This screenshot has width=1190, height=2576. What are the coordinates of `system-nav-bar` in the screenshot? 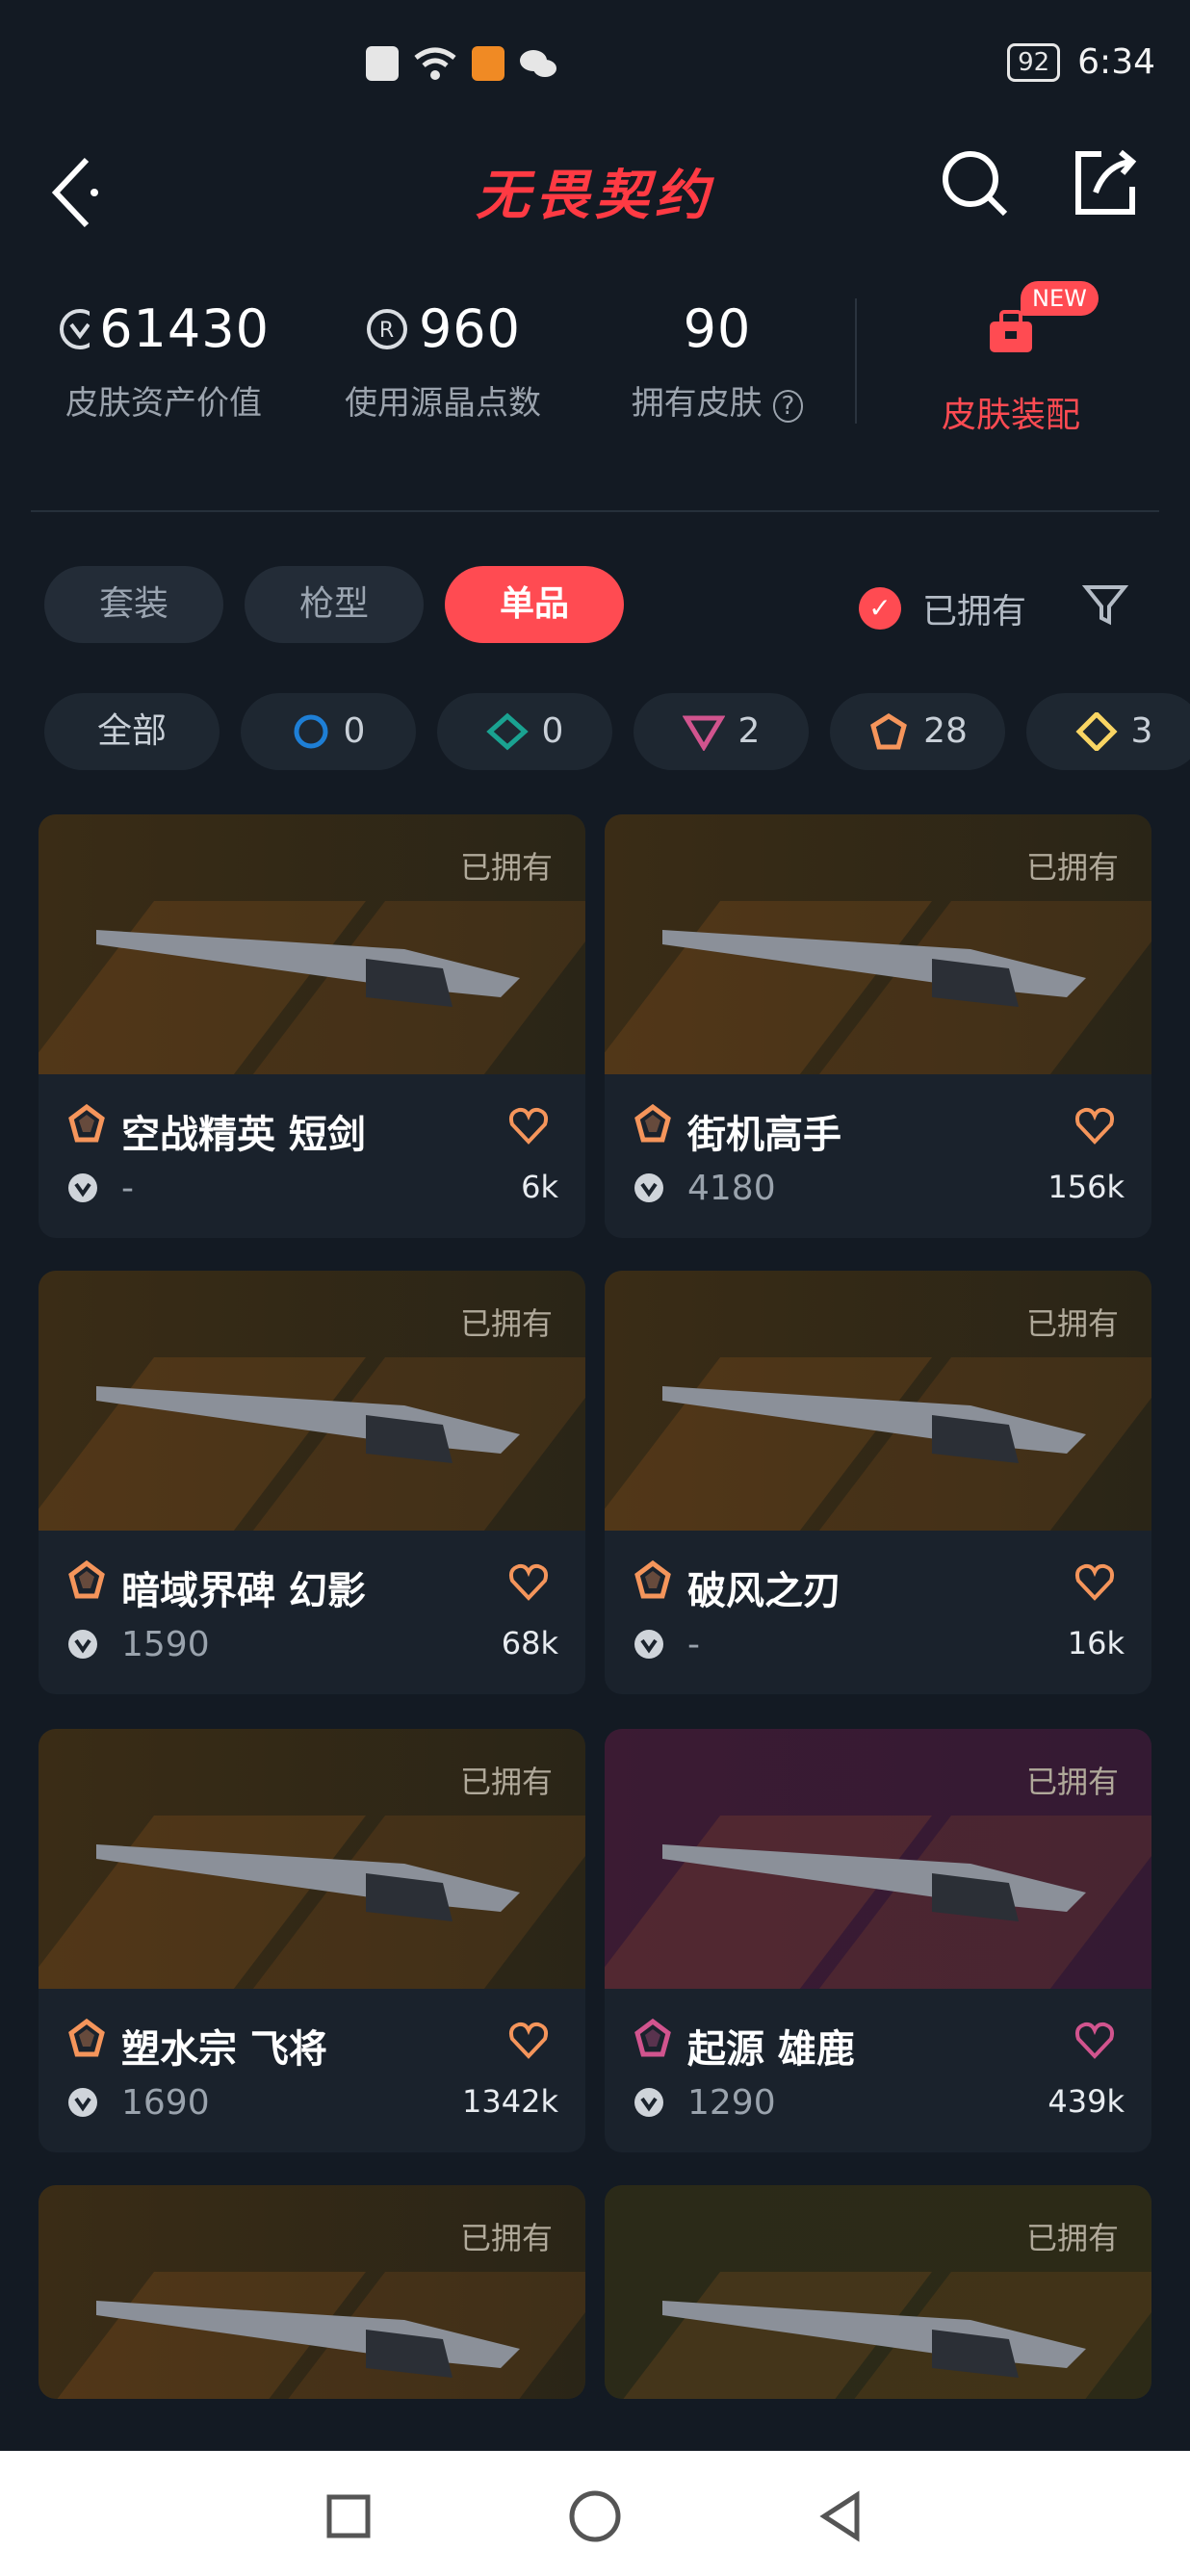 It's located at (595, 2513).